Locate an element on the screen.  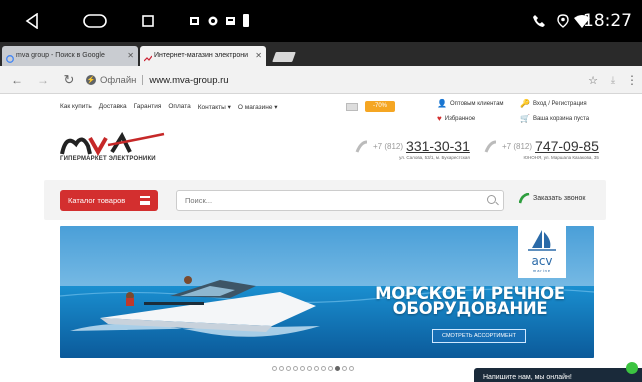
notification-icons is located at coordinates (223, 21).